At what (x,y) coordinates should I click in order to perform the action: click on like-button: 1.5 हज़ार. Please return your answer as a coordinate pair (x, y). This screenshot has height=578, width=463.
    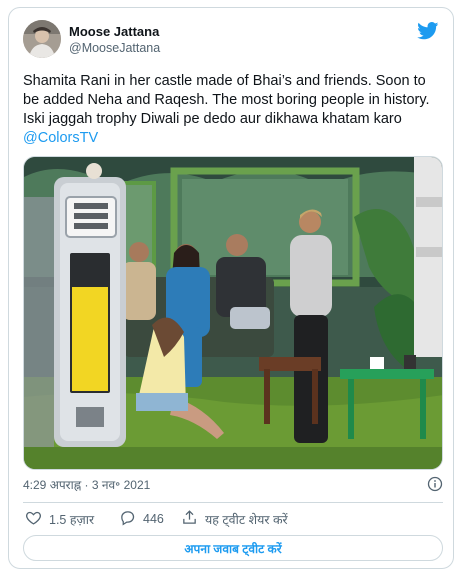
    Looking at the image, I should click on (59, 519).